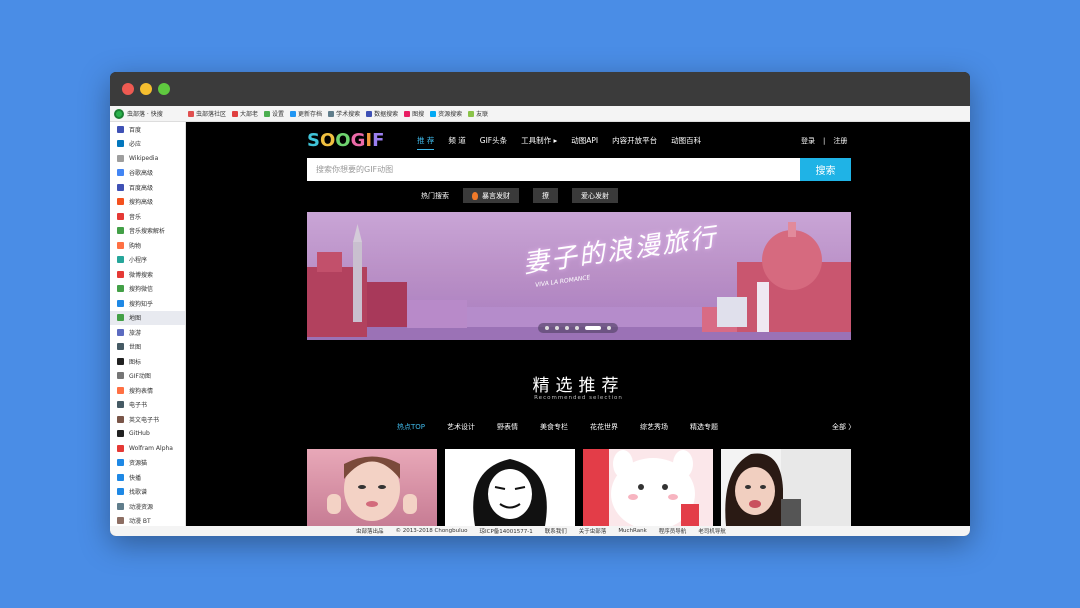 This screenshot has height=608, width=1080. I want to click on category-tab: 综艺秀场, so click(654, 427).